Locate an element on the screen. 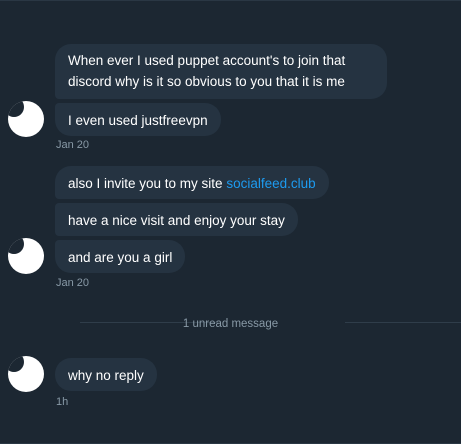 The width and height of the screenshot is (461, 444). unread-divider: 1 unread message is located at coordinates (230, 322).